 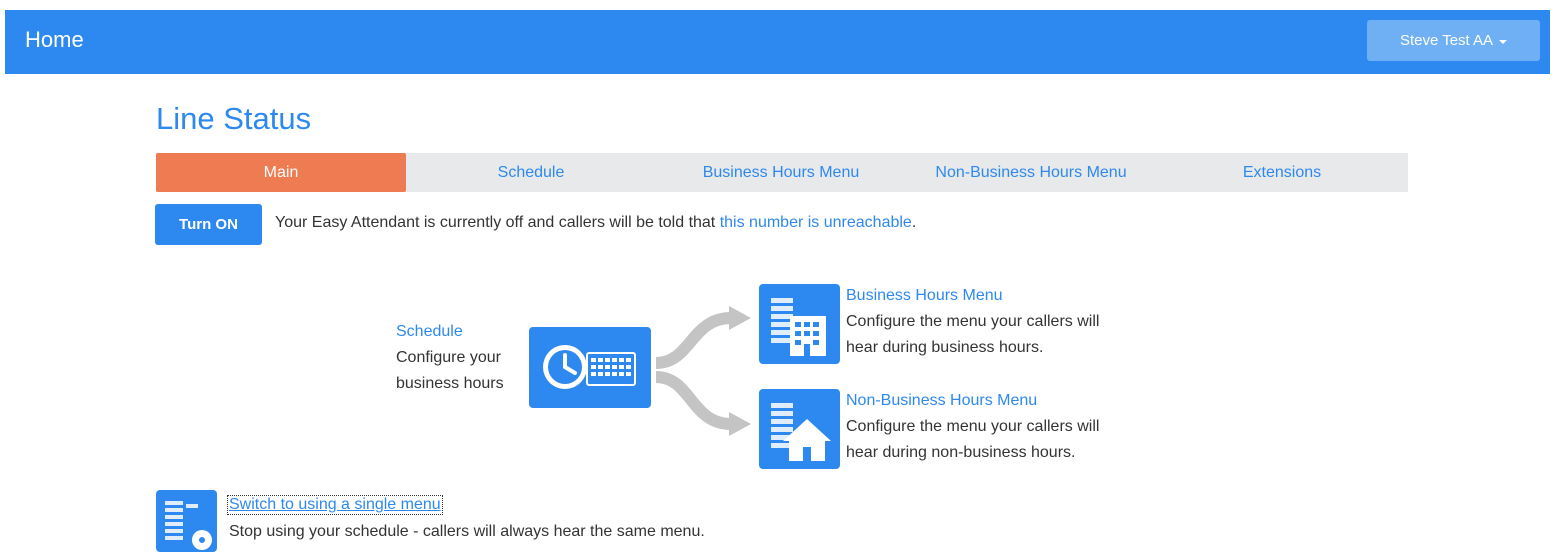 I want to click on non-business-hours-link: Non-Business Hours Menu, so click(x=972, y=401).